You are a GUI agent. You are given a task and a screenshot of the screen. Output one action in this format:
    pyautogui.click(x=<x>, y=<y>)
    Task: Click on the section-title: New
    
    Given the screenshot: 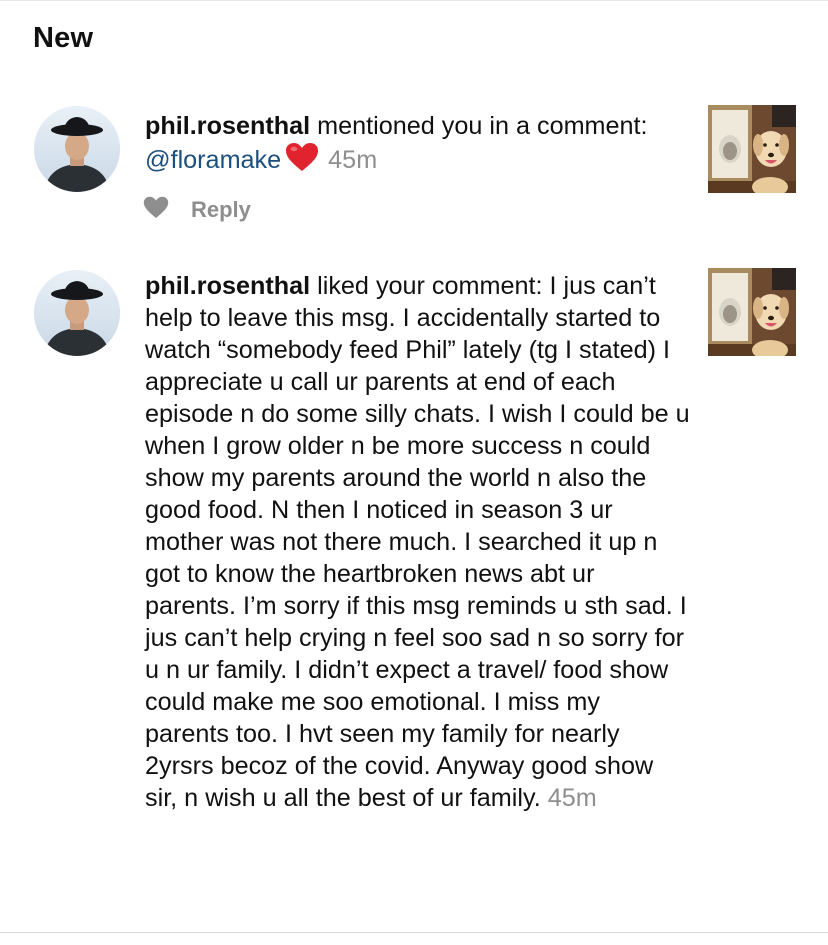 What is the action you would take?
    pyautogui.click(x=63, y=38)
    